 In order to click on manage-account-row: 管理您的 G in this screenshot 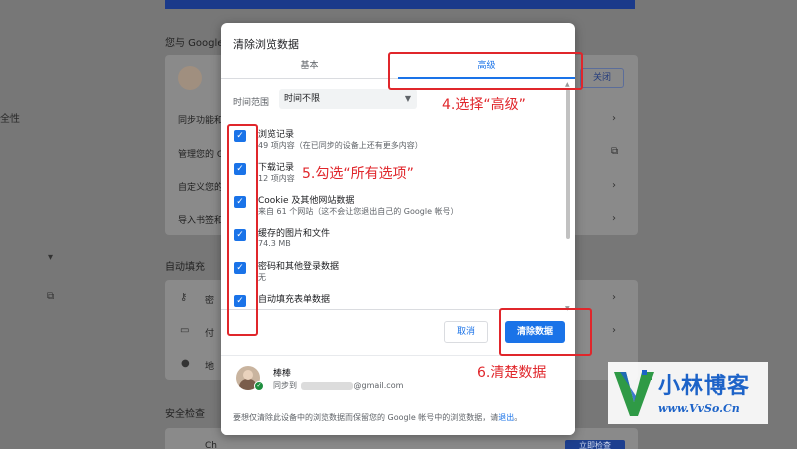, I will do `click(201, 153)`.